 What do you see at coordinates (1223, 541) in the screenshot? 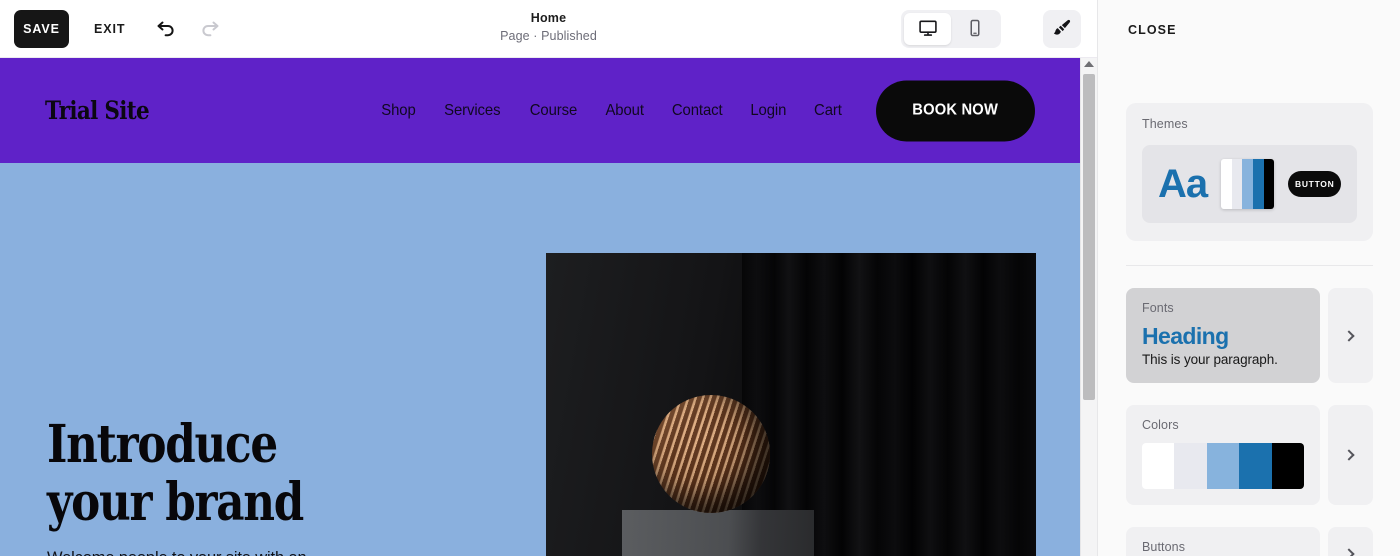
I see `buttons-section: Buttons` at bounding box center [1223, 541].